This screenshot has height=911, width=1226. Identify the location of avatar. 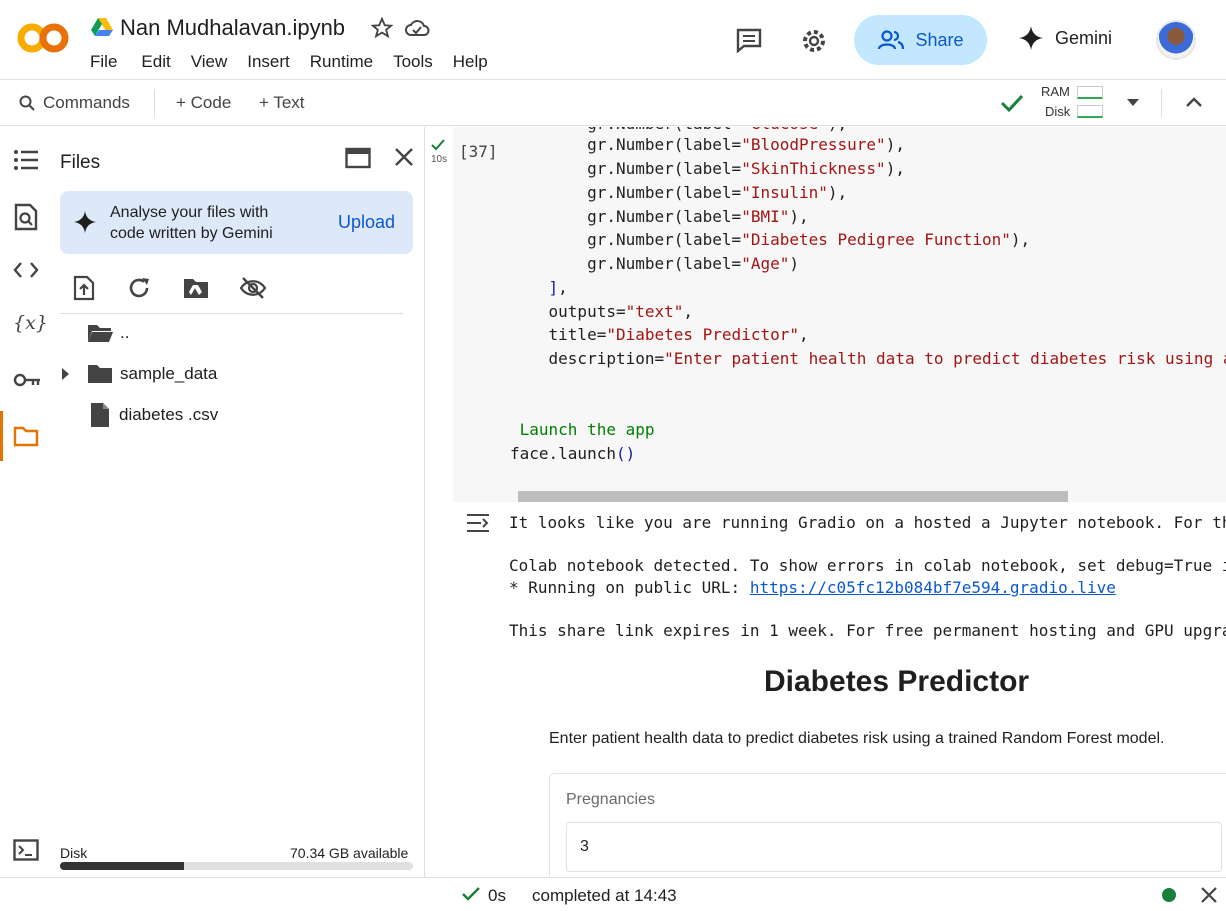
(1176, 40).